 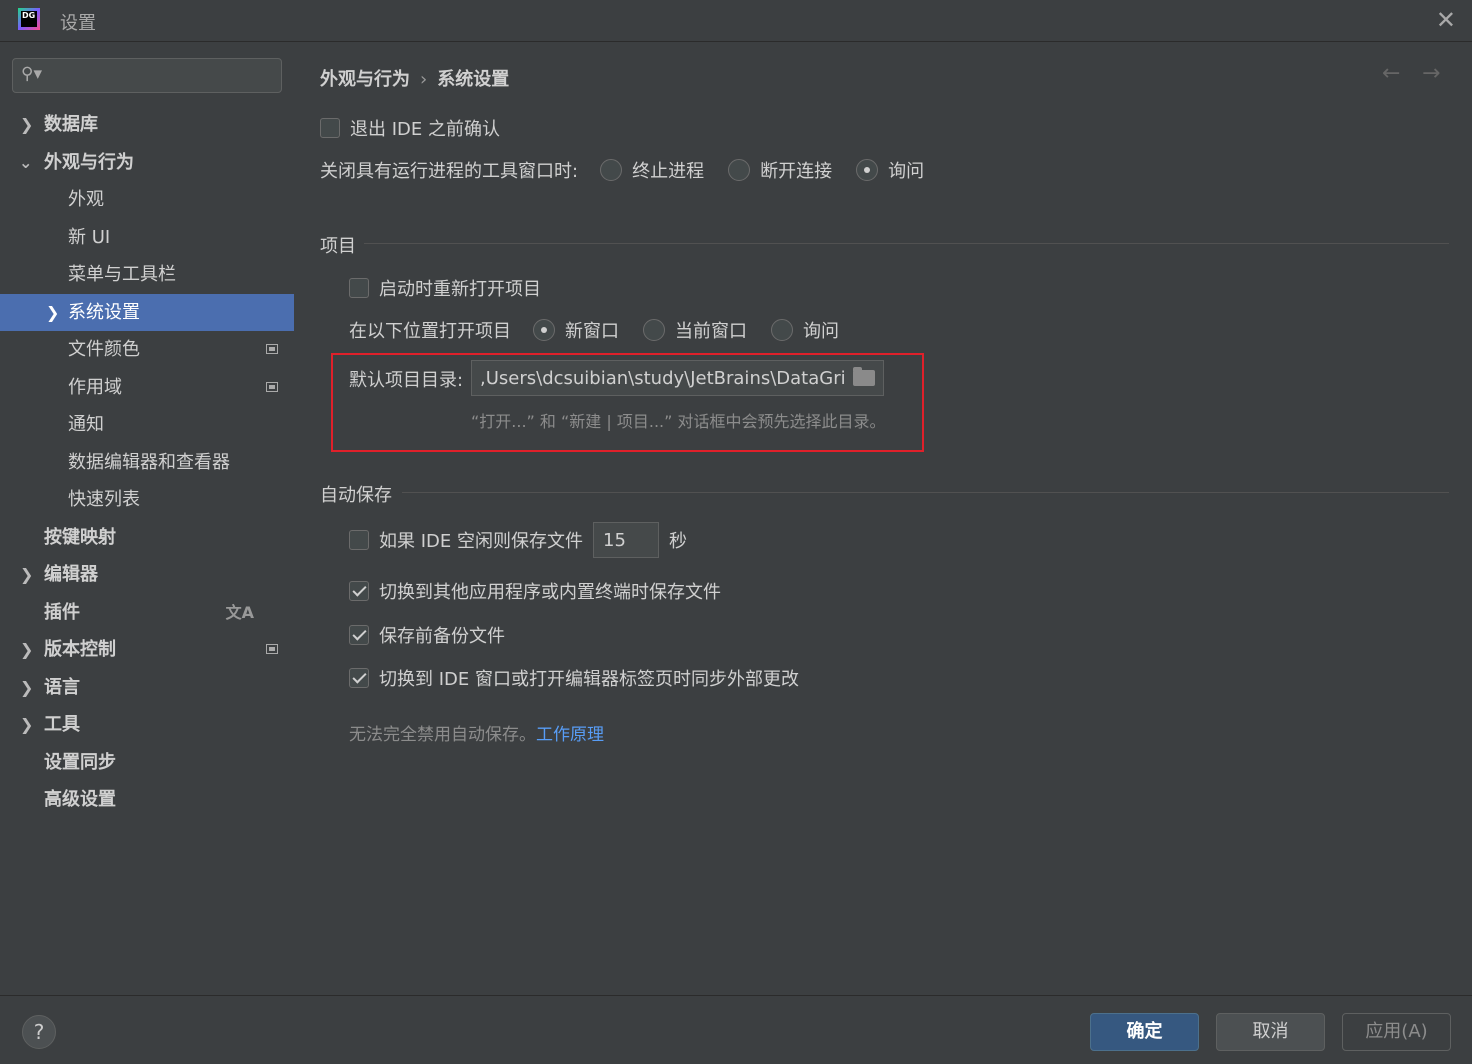 What do you see at coordinates (147, 762) in the screenshot?
I see `sidebar-item-settings-sync: 设置同步` at bounding box center [147, 762].